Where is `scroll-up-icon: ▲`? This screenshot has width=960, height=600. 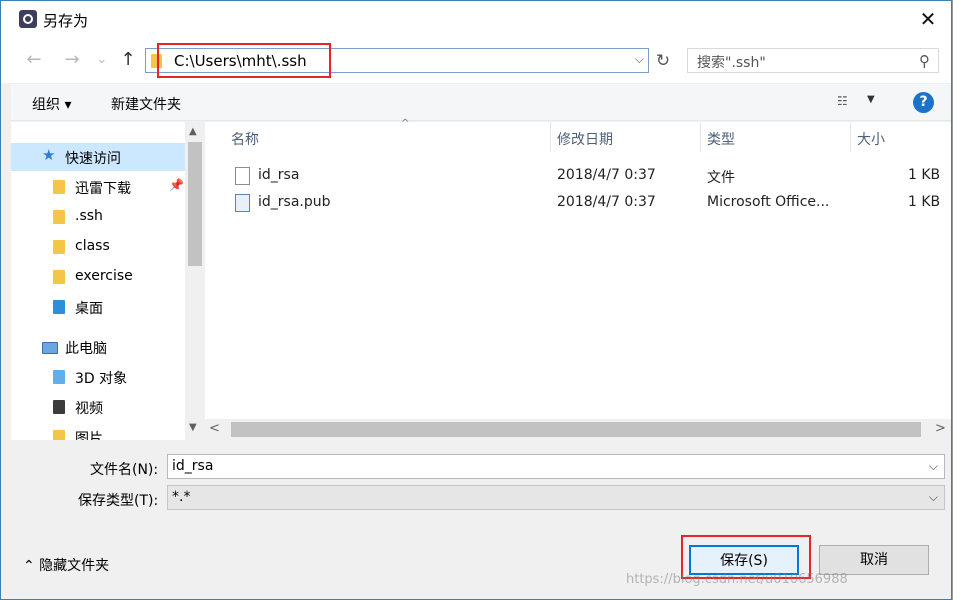
scroll-up-icon: ▲ is located at coordinates (193, 131).